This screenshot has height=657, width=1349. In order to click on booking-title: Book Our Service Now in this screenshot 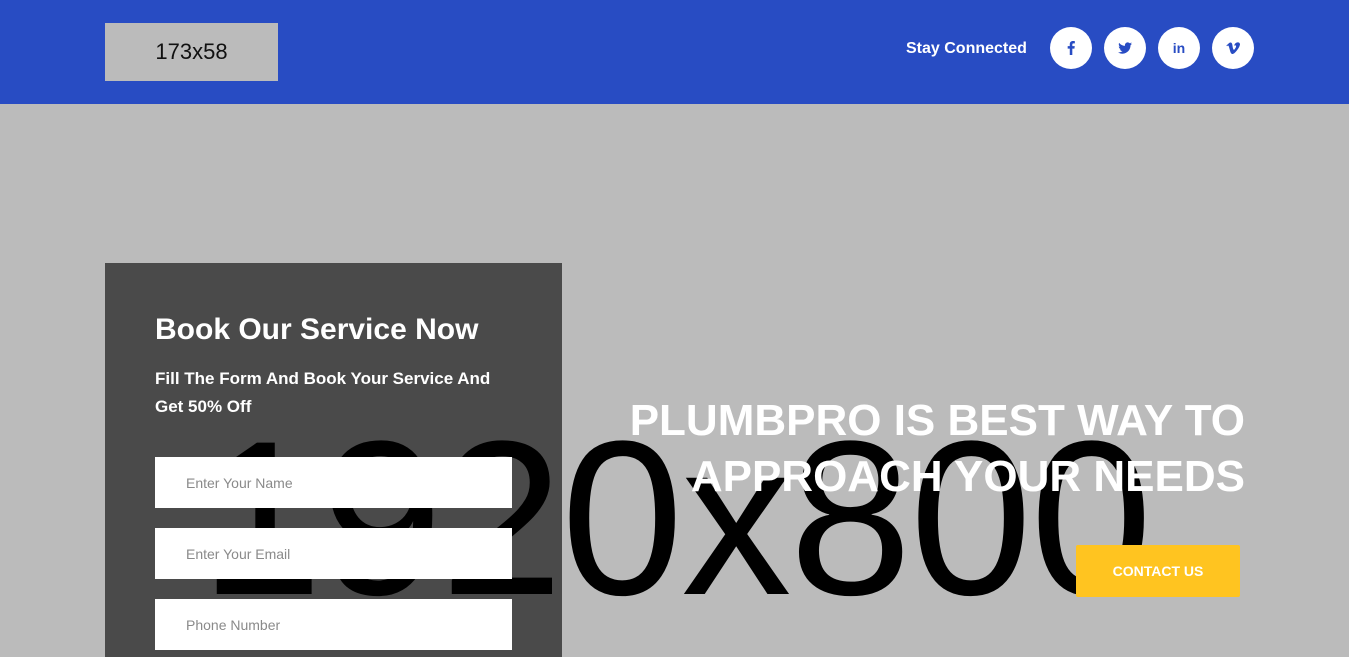, I will do `click(317, 329)`.